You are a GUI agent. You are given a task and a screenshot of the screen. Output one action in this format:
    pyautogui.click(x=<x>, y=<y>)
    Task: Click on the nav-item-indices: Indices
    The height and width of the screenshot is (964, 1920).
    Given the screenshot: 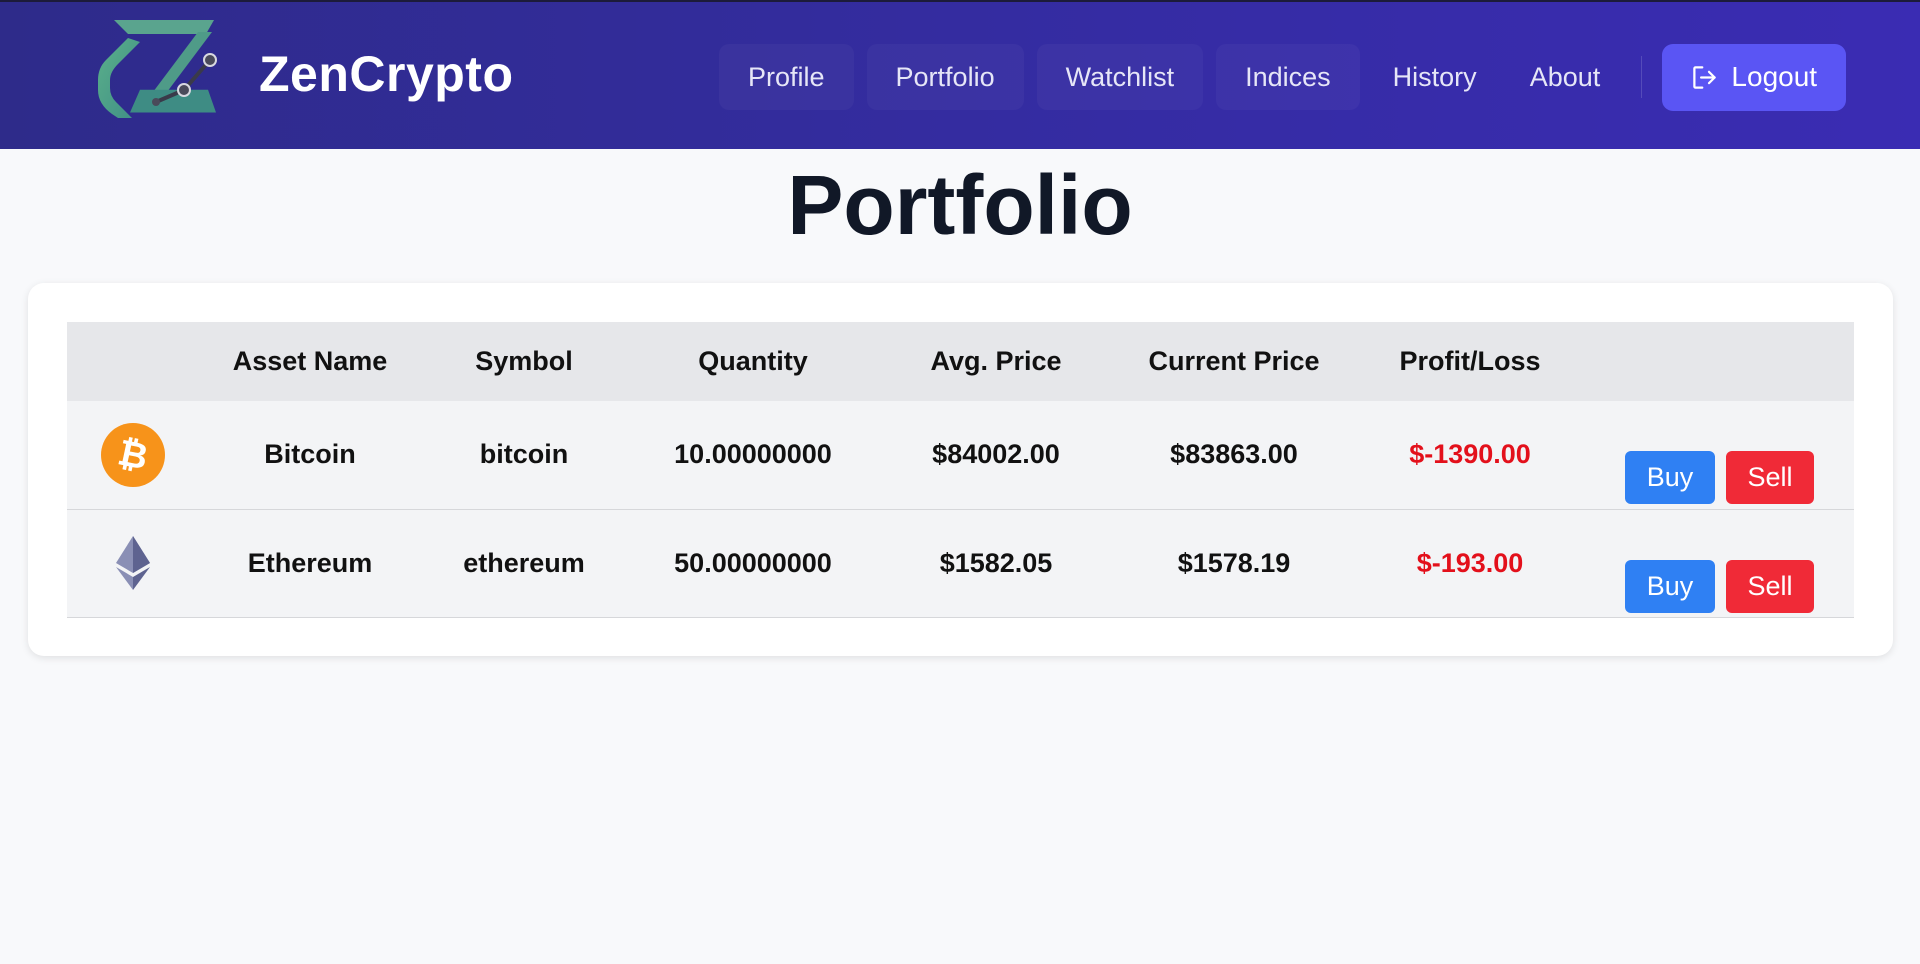 What is the action you would take?
    pyautogui.click(x=1288, y=77)
    